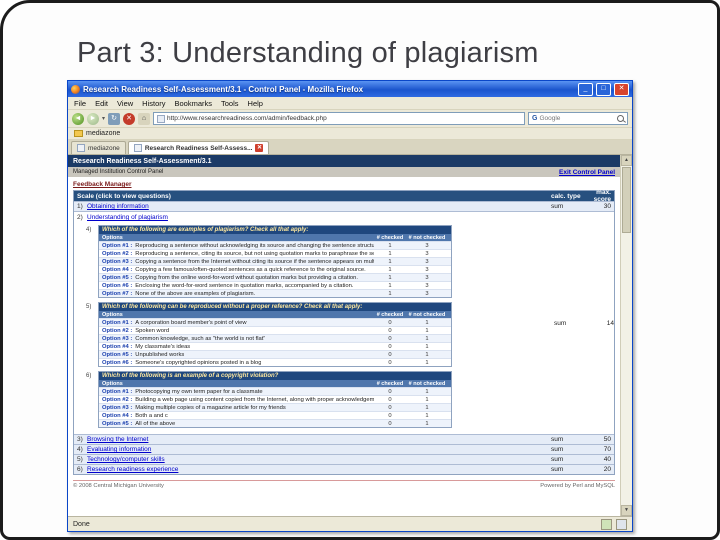  I want to click on option-label: Option #3 :, so click(117, 407).